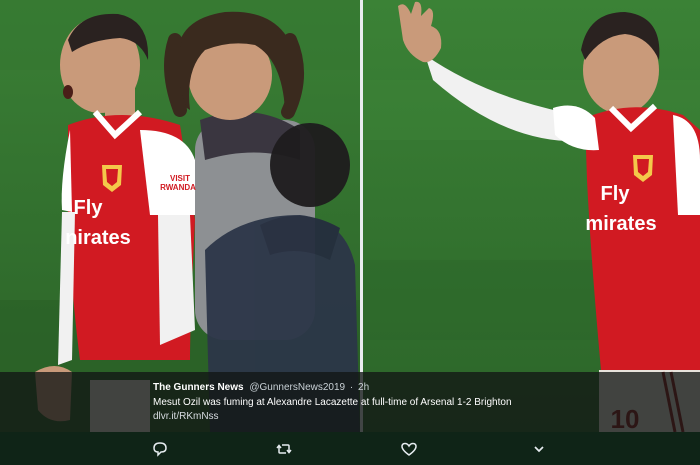 The height and width of the screenshot is (465, 700). What do you see at coordinates (178, 187) in the screenshot?
I see `sleeve-sponsor-line2: RWANDA` at bounding box center [178, 187].